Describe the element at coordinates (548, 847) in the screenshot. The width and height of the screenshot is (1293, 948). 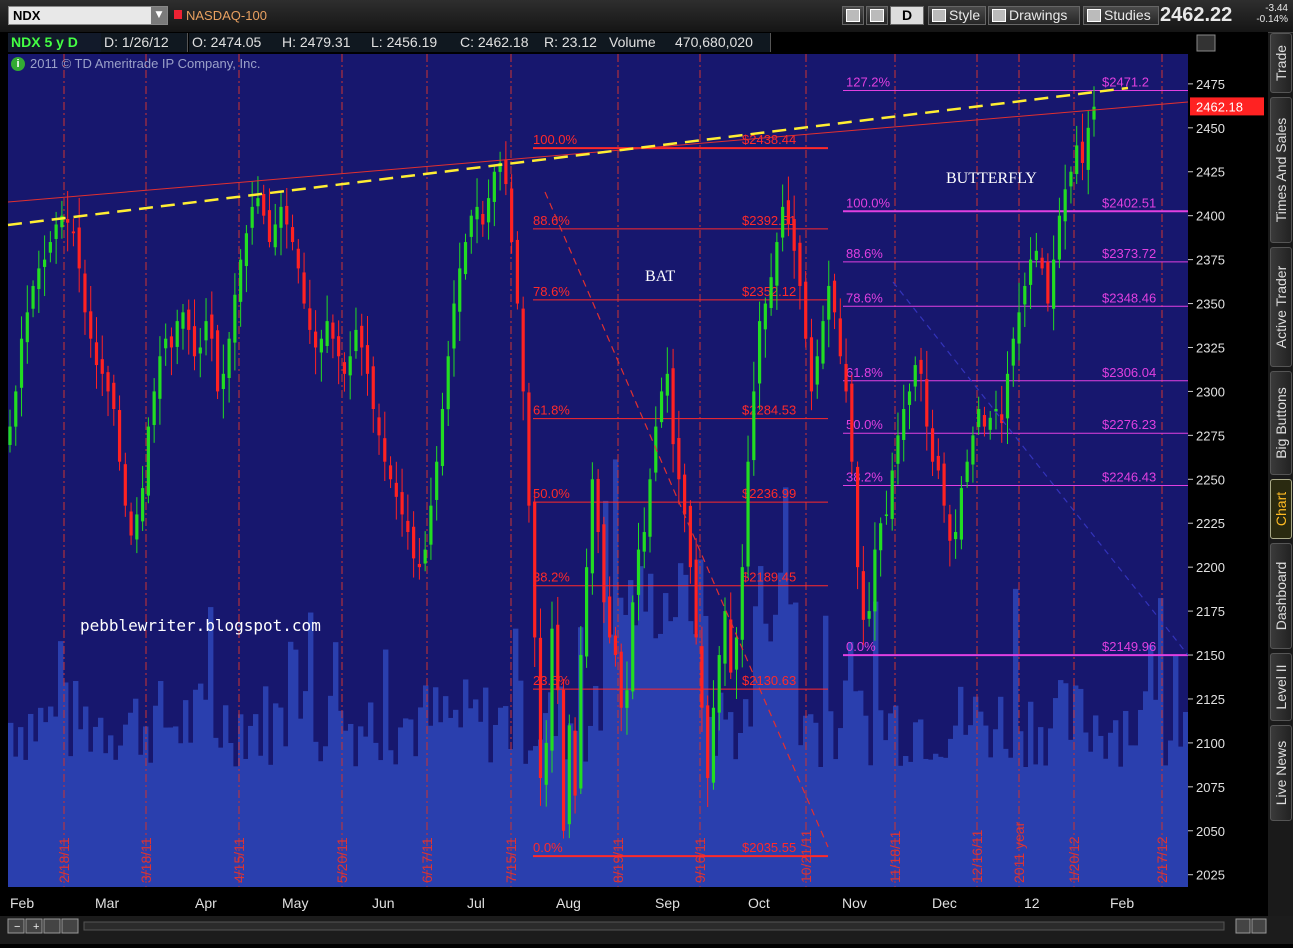
I see `bat-fib-pct: 0.0%` at that location.